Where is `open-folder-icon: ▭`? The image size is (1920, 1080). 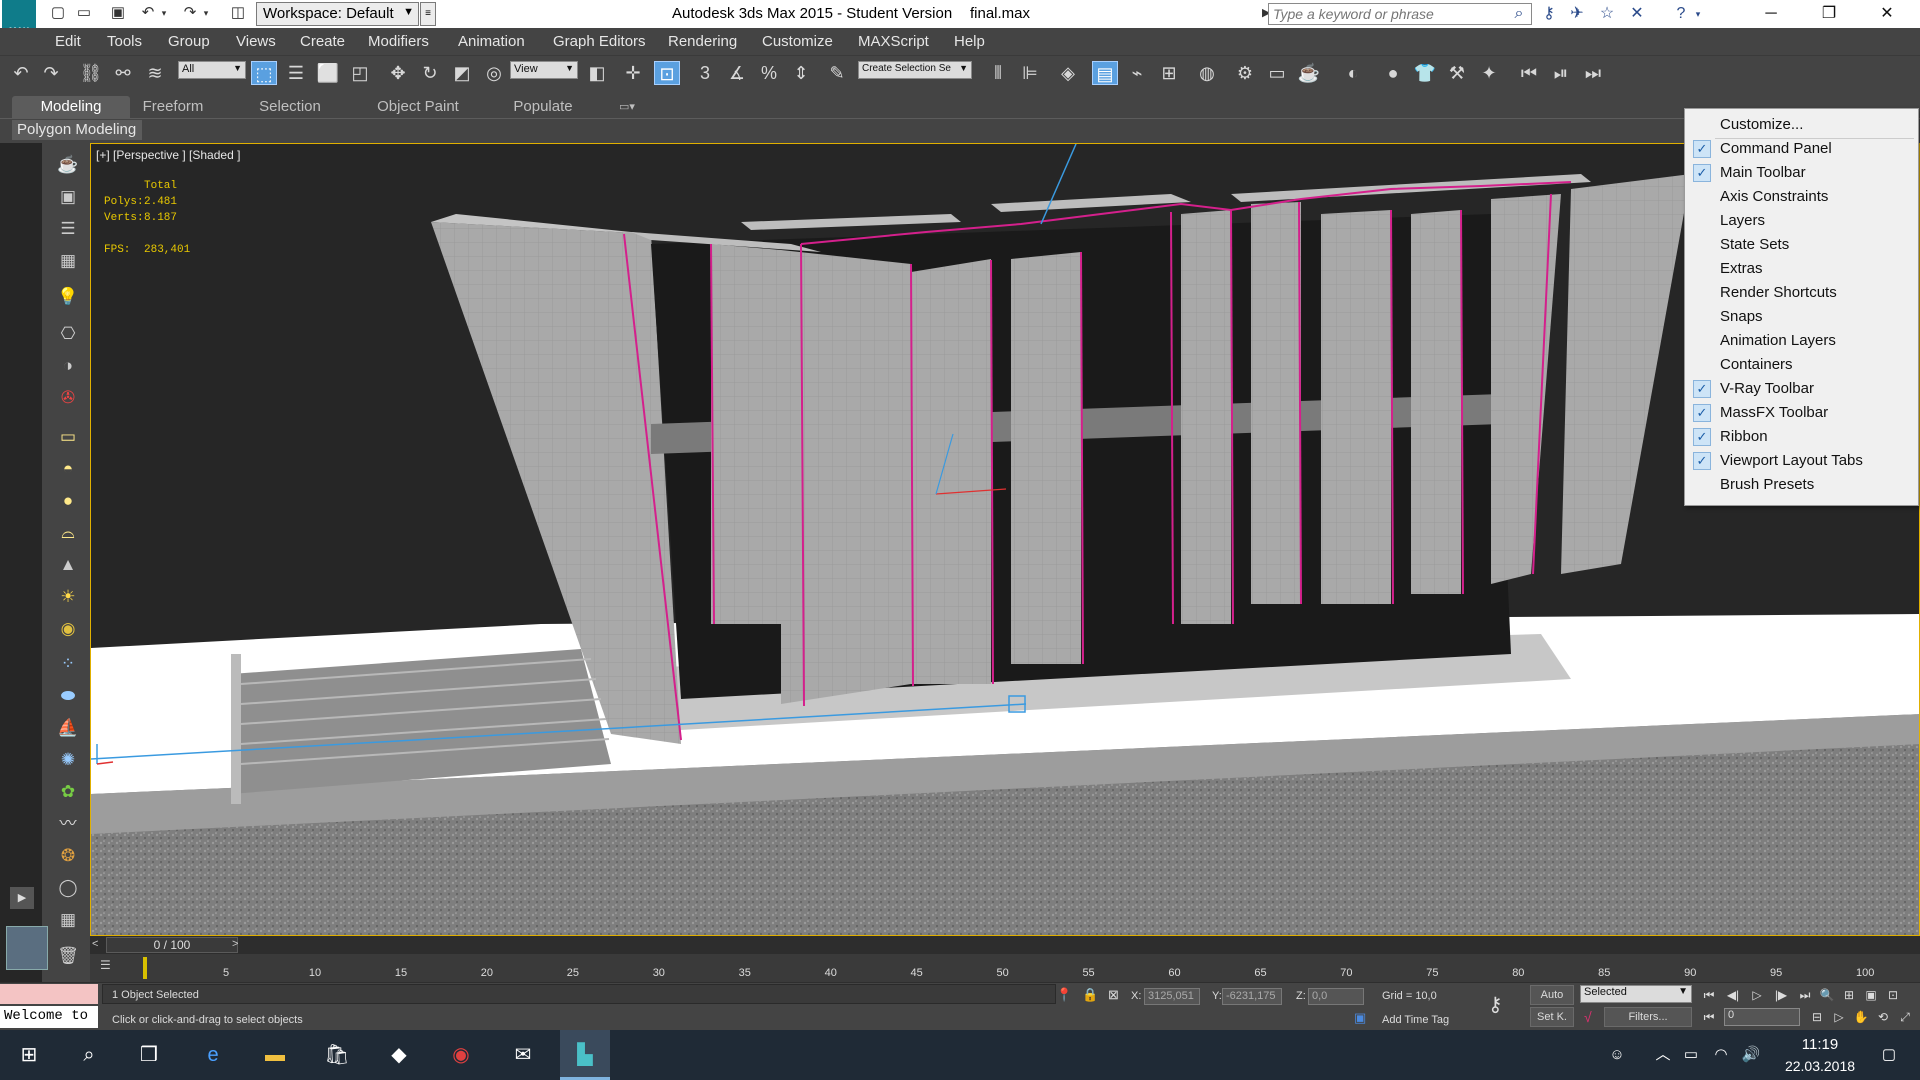
open-folder-icon: ▭ is located at coordinates (84, 13).